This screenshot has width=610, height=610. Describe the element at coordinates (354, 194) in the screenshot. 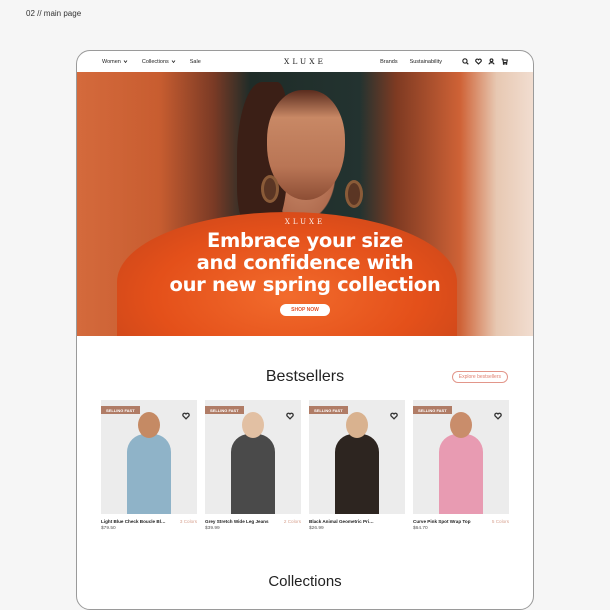

I see `hero-earring-right` at that location.